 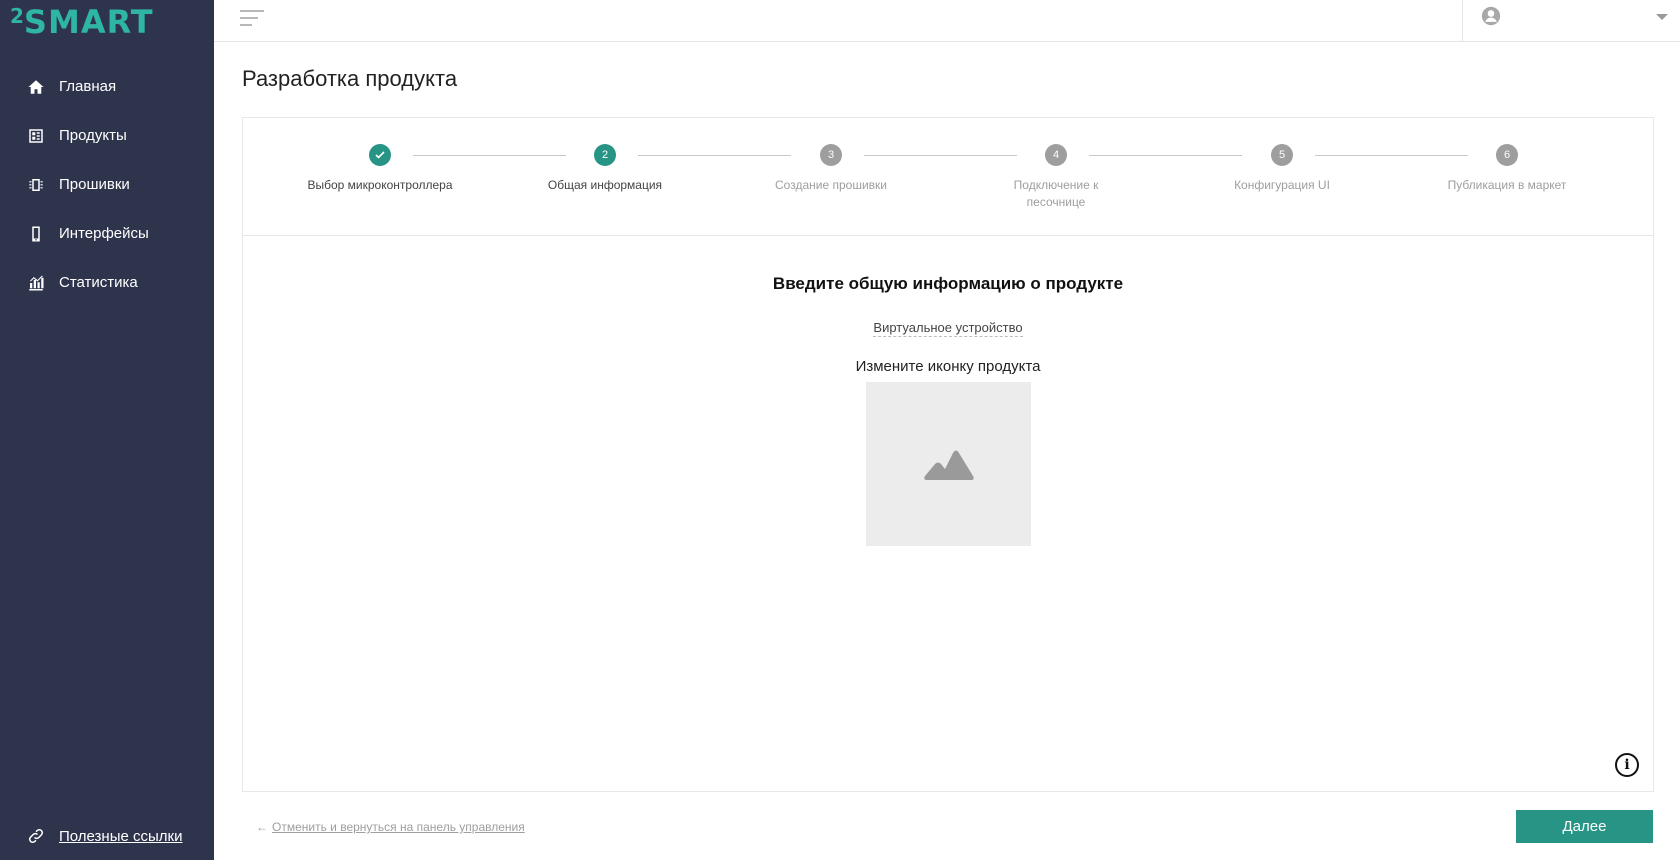 What do you see at coordinates (1571, 21) in the screenshot?
I see `user-menu` at bounding box center [1571, 21].